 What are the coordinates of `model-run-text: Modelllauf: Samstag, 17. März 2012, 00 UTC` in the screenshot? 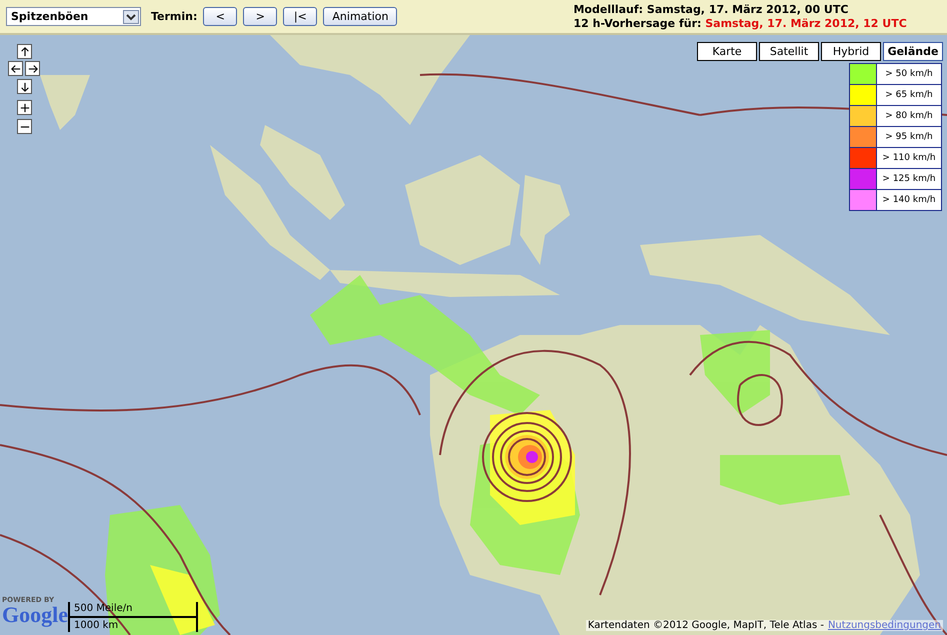 It's located at (711, 9).